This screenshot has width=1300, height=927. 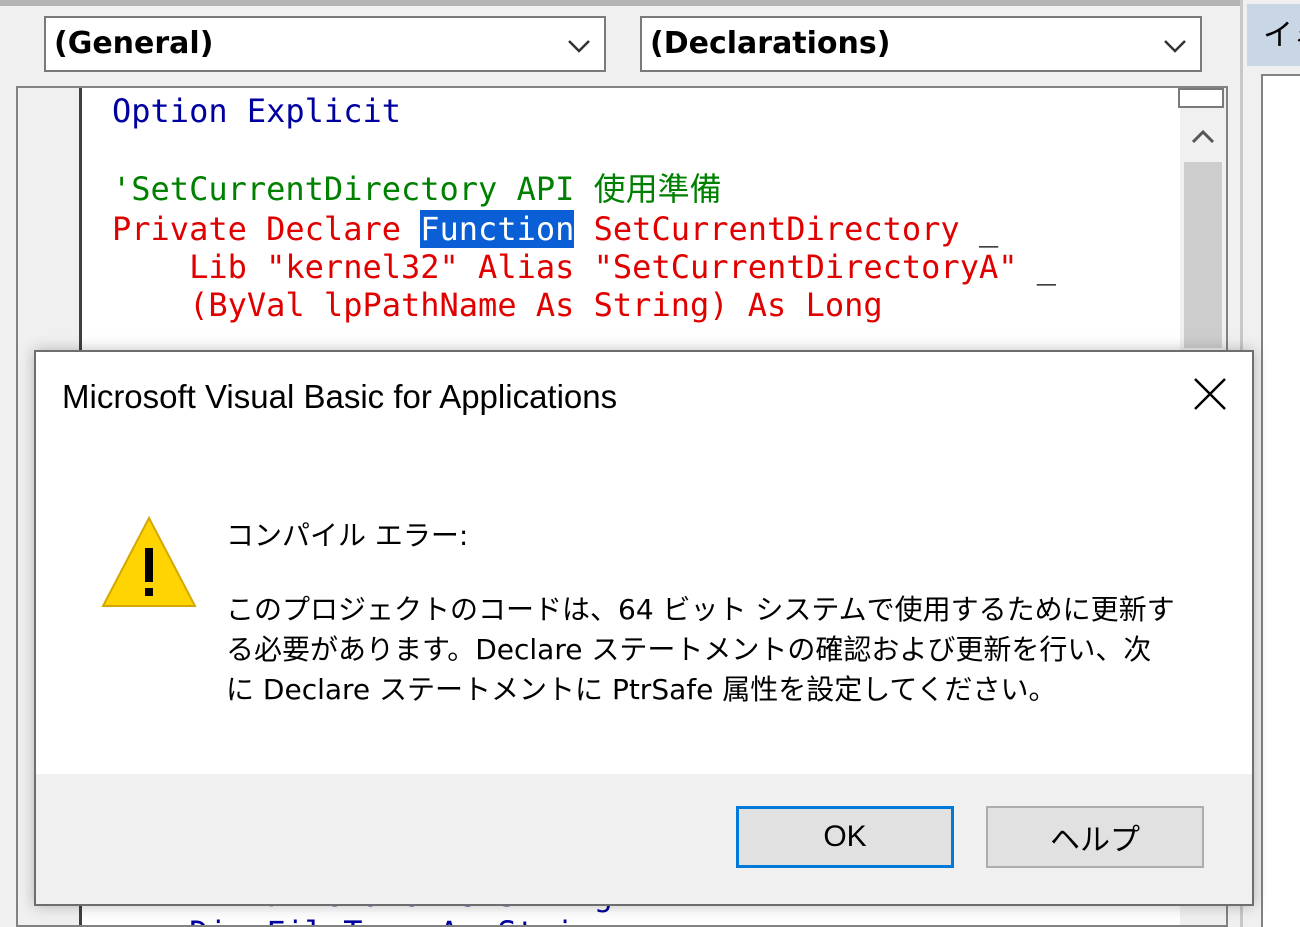 I want to click on code-line-option-explicit: Option Explicit, so click(x=256, y=111).